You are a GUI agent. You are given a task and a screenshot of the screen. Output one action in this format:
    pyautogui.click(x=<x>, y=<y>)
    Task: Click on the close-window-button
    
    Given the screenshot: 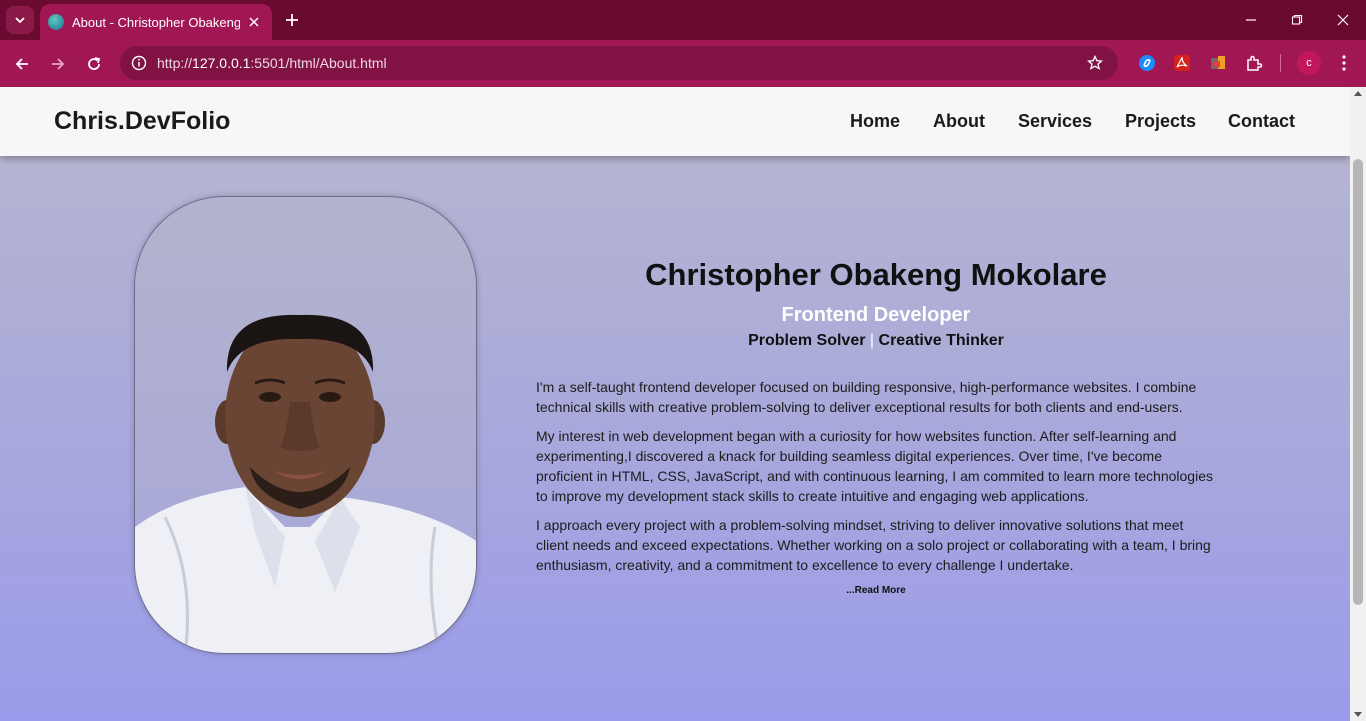 What is the action you would take?
    pyautogui.click(x=1343, y=20)
    